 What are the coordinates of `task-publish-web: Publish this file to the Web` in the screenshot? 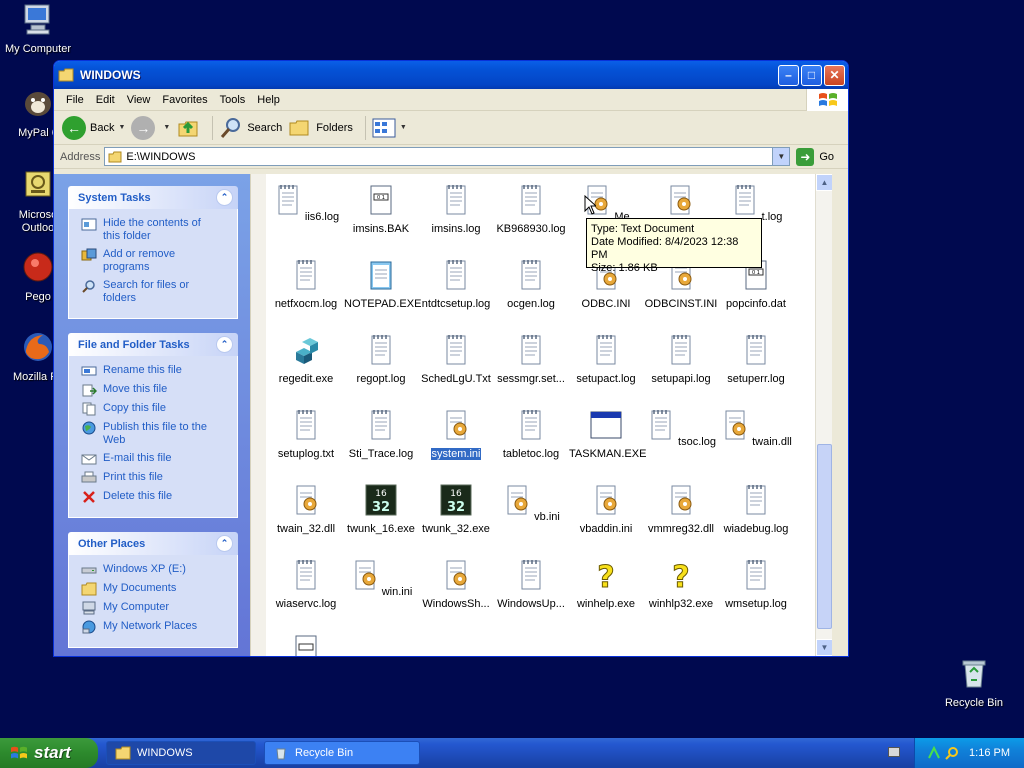 It's located at (155, 434).